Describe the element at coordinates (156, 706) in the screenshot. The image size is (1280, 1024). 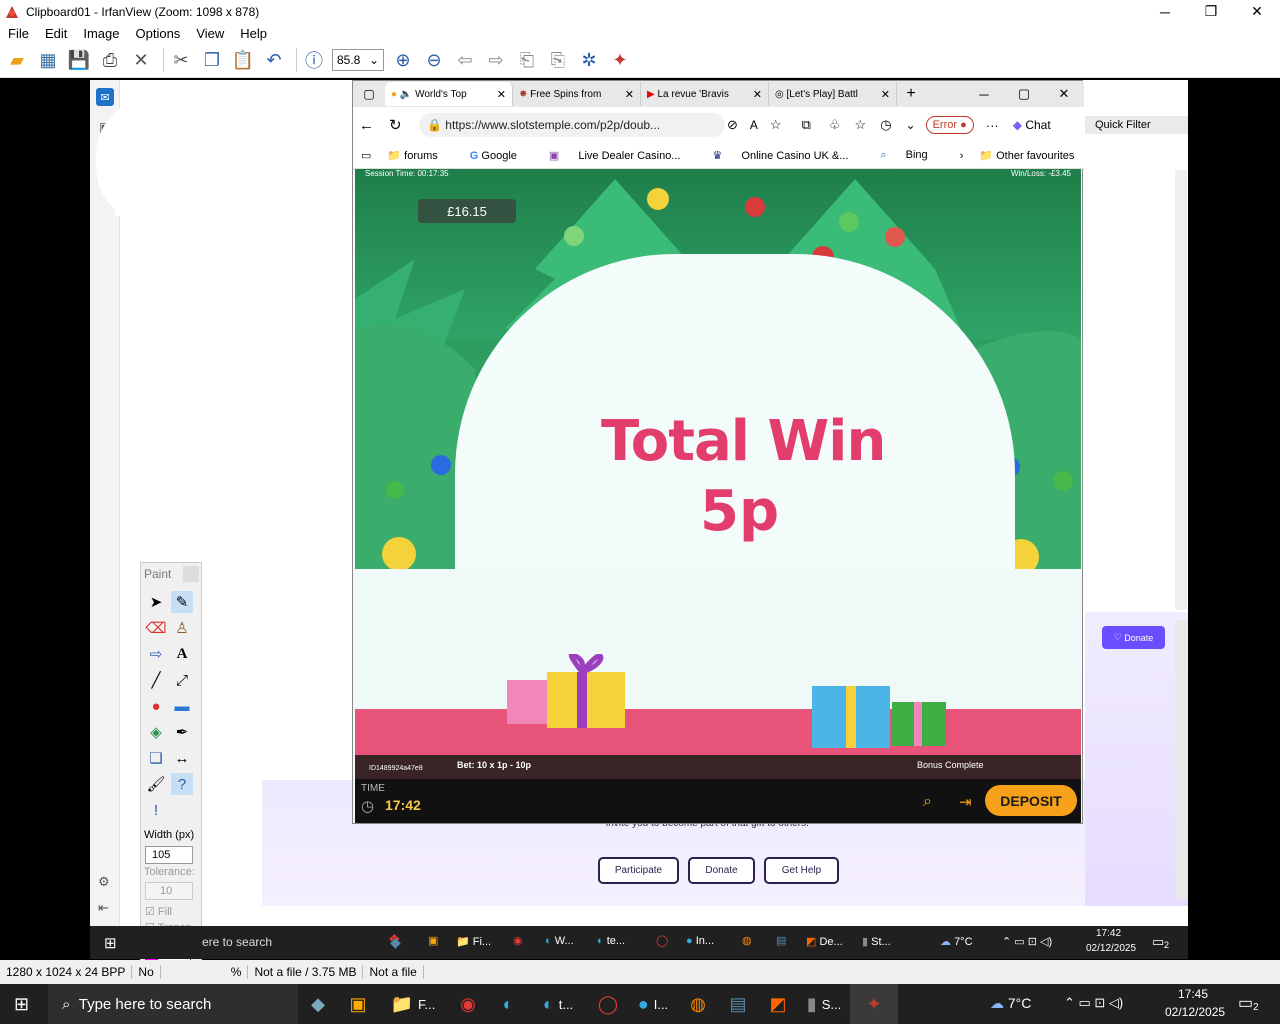
I see `circle-icon: ●` at that location.